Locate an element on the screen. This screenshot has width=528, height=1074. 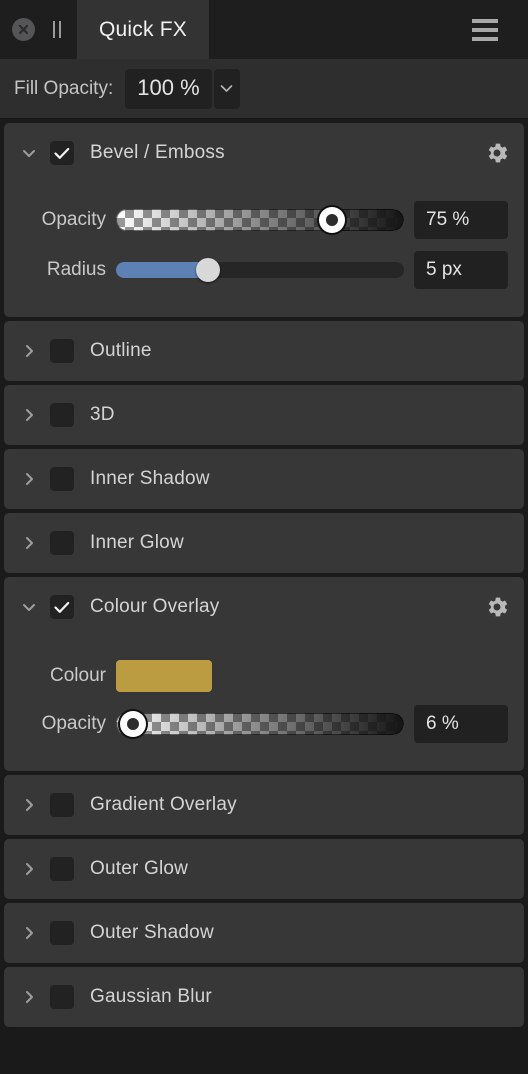
param-row: Radius 5 px is located at coordinates (264, 270).